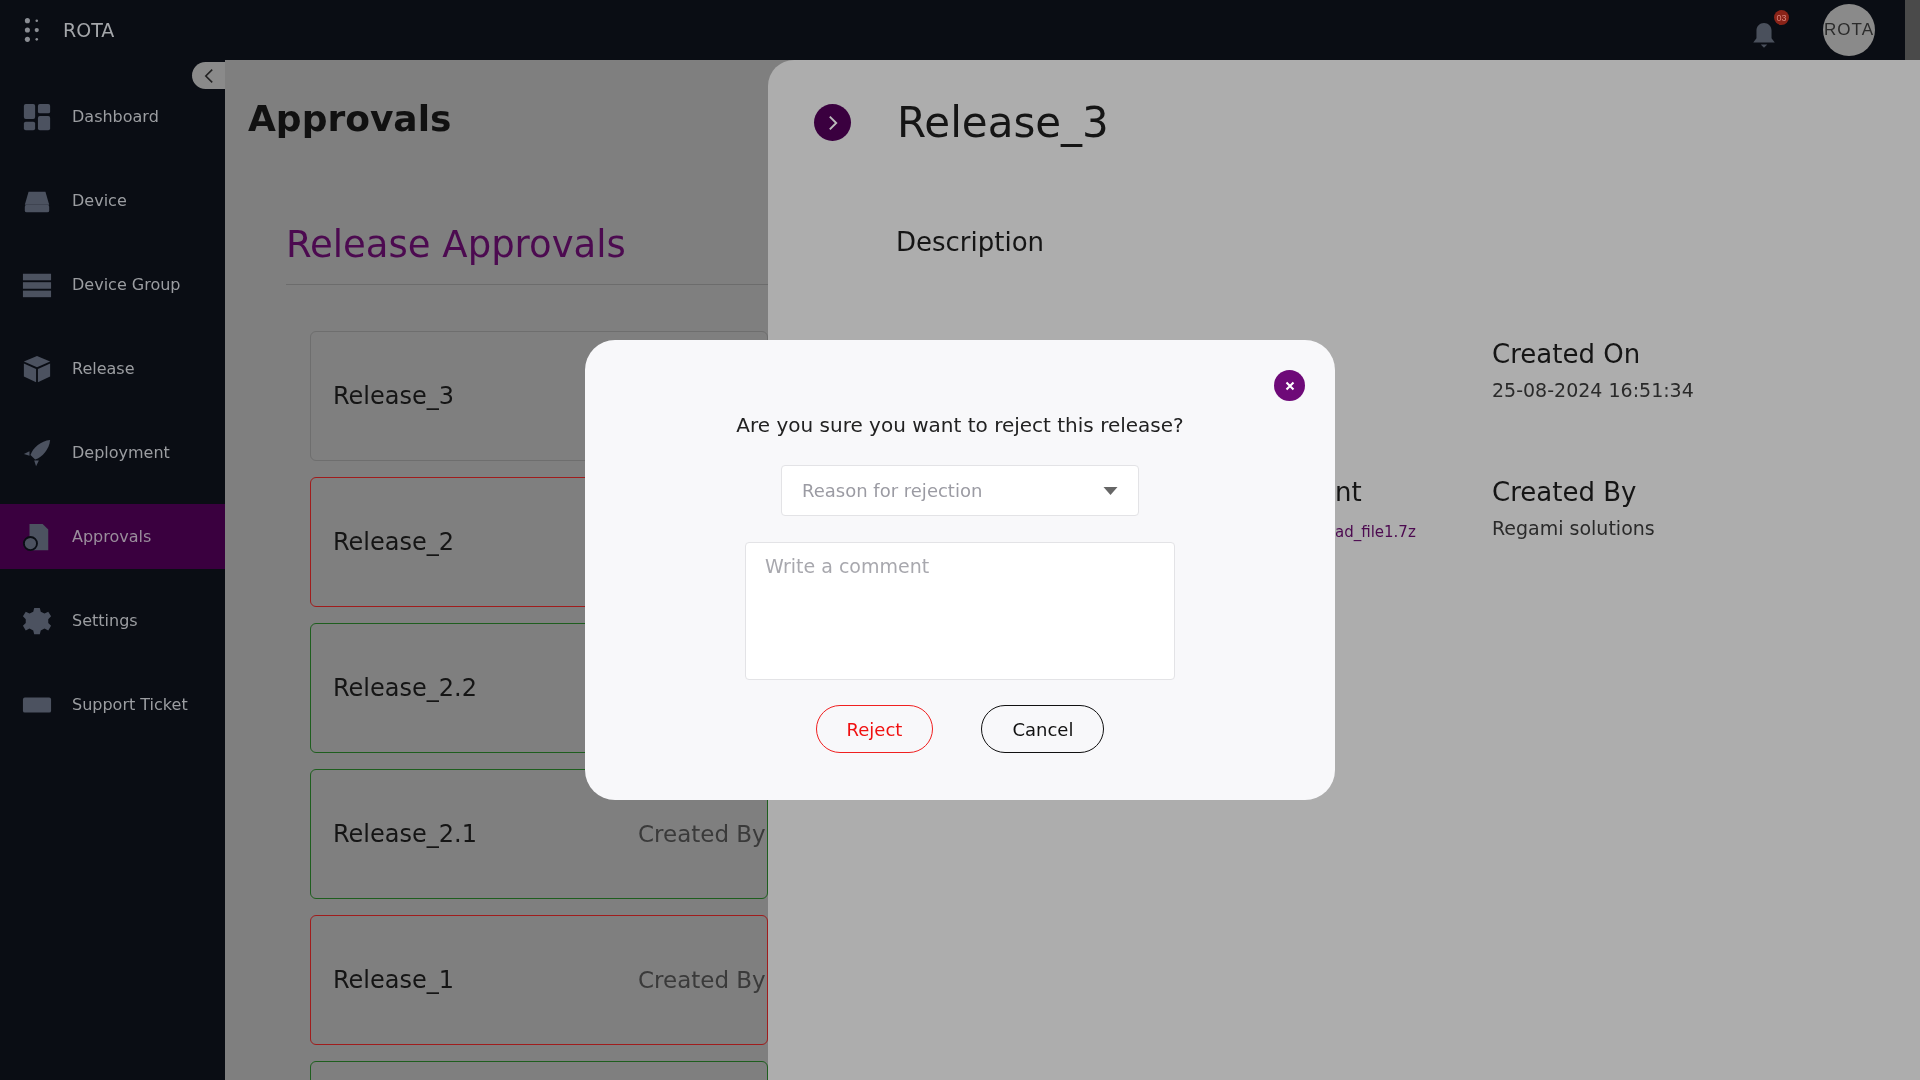  Describe the element at coordinates (874, 729) in the screenshot. I see `reject-button: Reject` at that location.